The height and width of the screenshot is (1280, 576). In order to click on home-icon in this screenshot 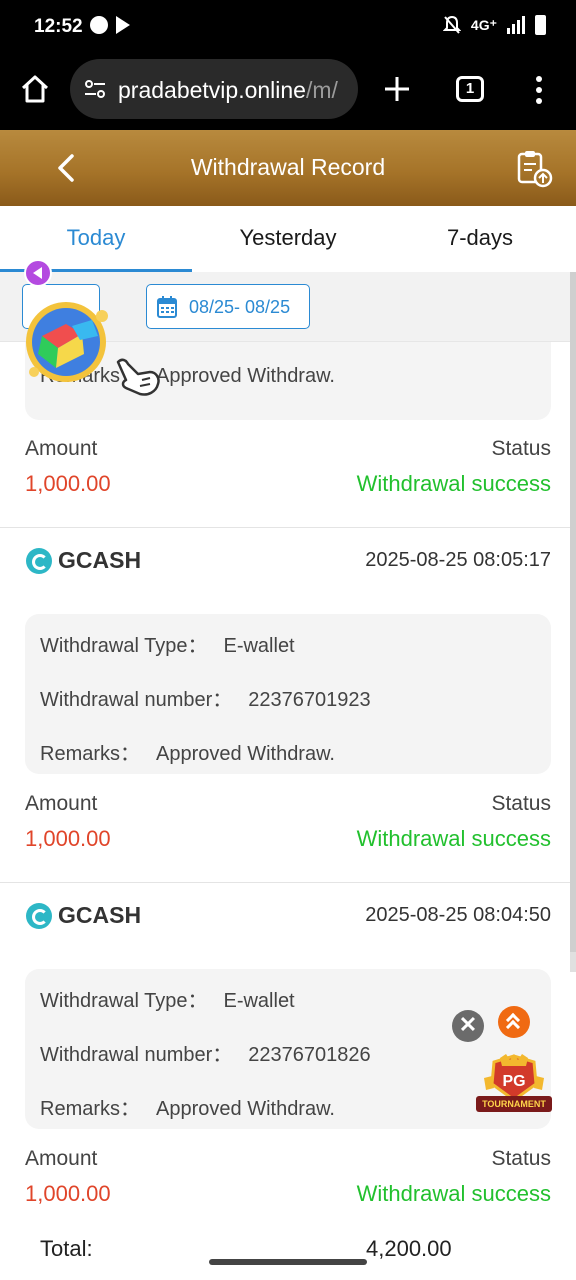, I will do `click(35, 89)`.